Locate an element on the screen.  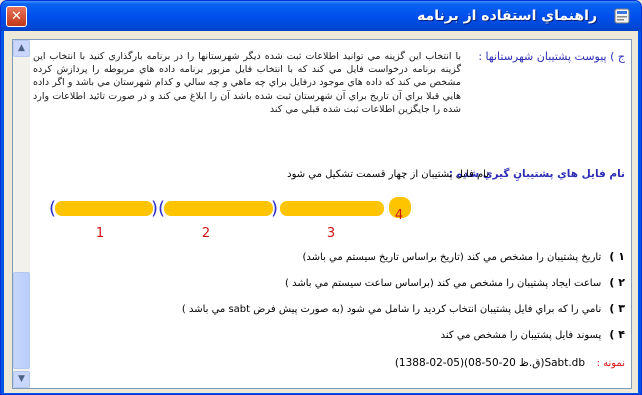
scroll-thumb is located at coordinates (21, 320).